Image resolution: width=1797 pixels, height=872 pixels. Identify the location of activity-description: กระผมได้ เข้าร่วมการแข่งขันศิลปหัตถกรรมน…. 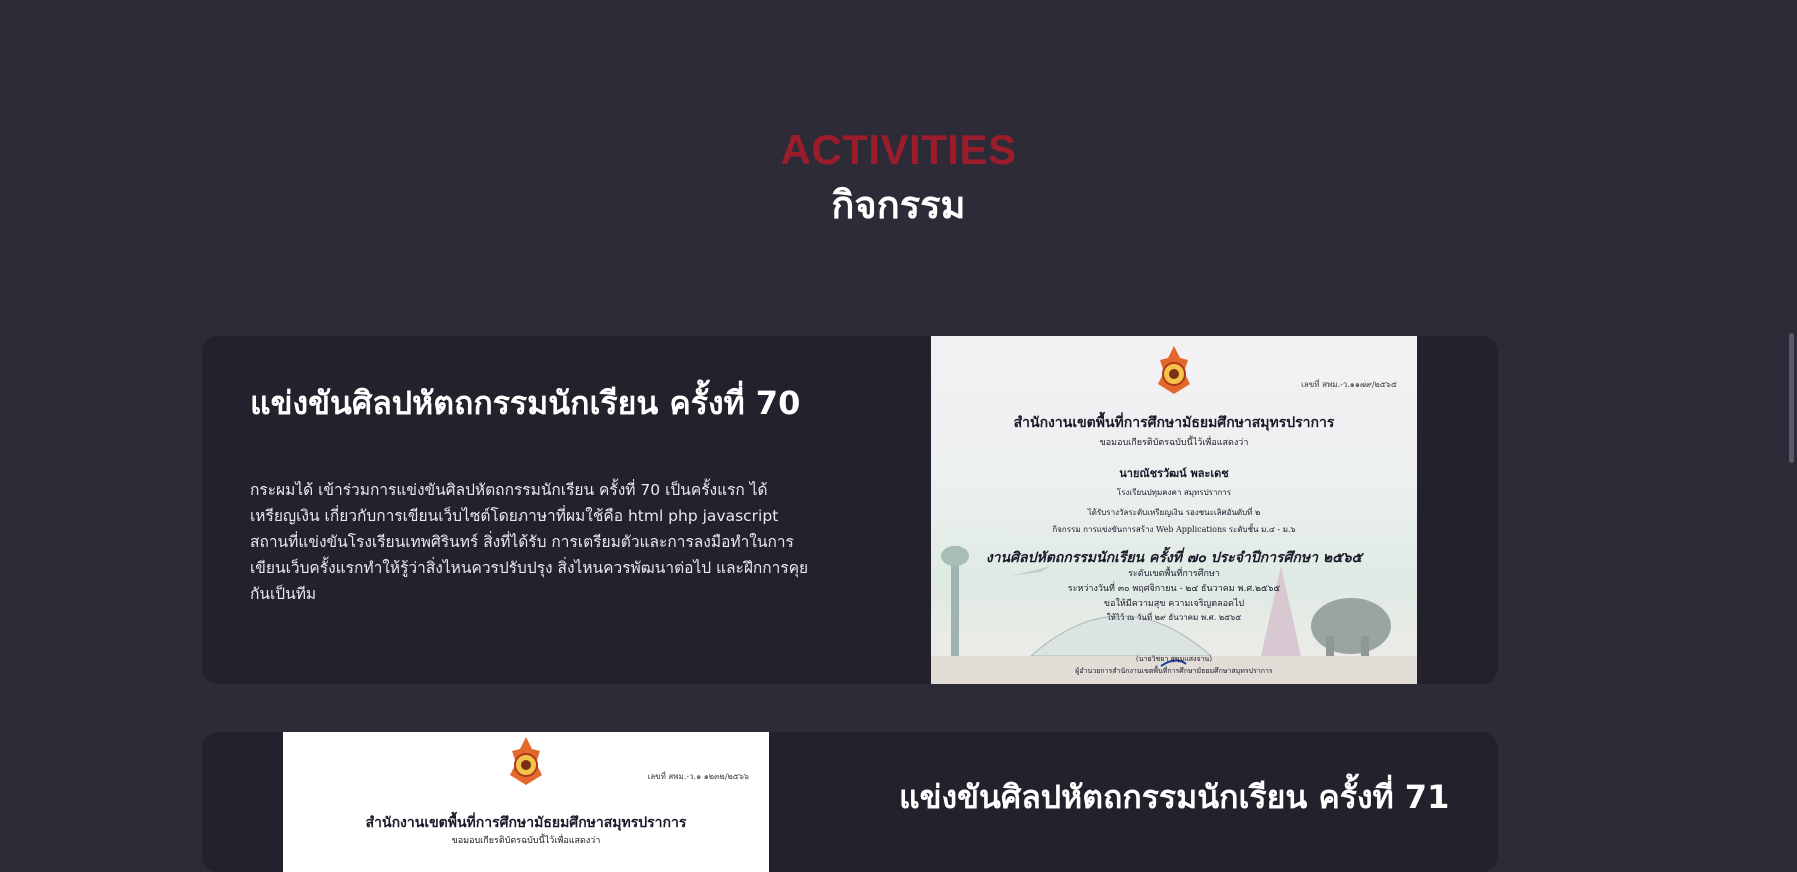
(529, 542).